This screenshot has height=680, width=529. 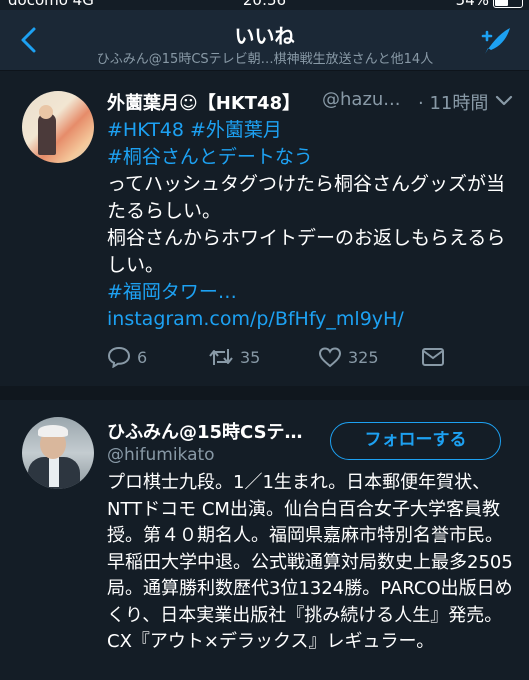 I want to click on battery-percent: 54%, so click(x=472, y=4).